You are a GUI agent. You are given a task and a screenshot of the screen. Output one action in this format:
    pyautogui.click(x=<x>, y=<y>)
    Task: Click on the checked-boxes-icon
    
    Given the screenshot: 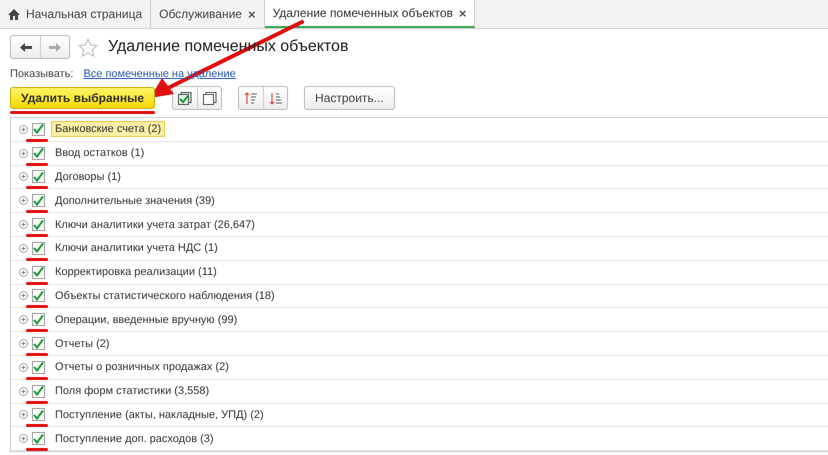 What is the action you would take?
    pyautogui.click(x=185, y=98)
    